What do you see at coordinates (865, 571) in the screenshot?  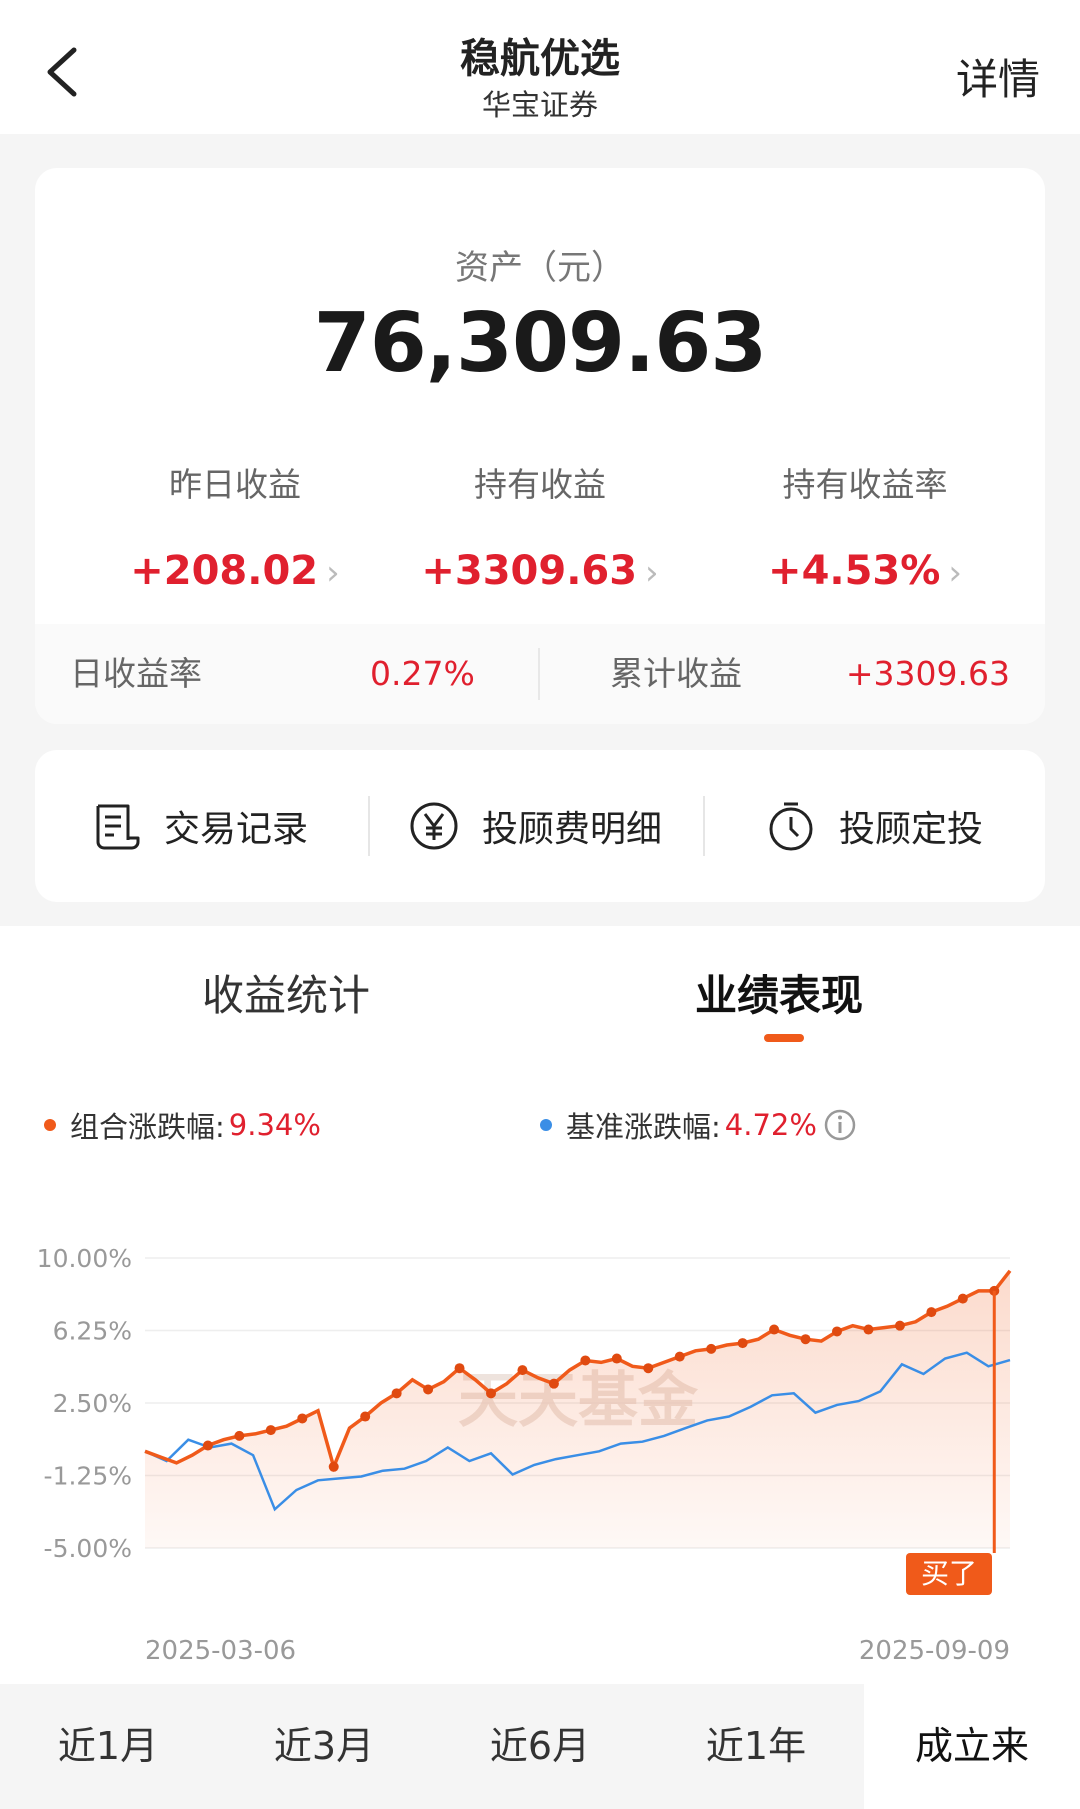 I see `stat-holding-rate-value: +4.53% ›` at bounding box center [865, 571].